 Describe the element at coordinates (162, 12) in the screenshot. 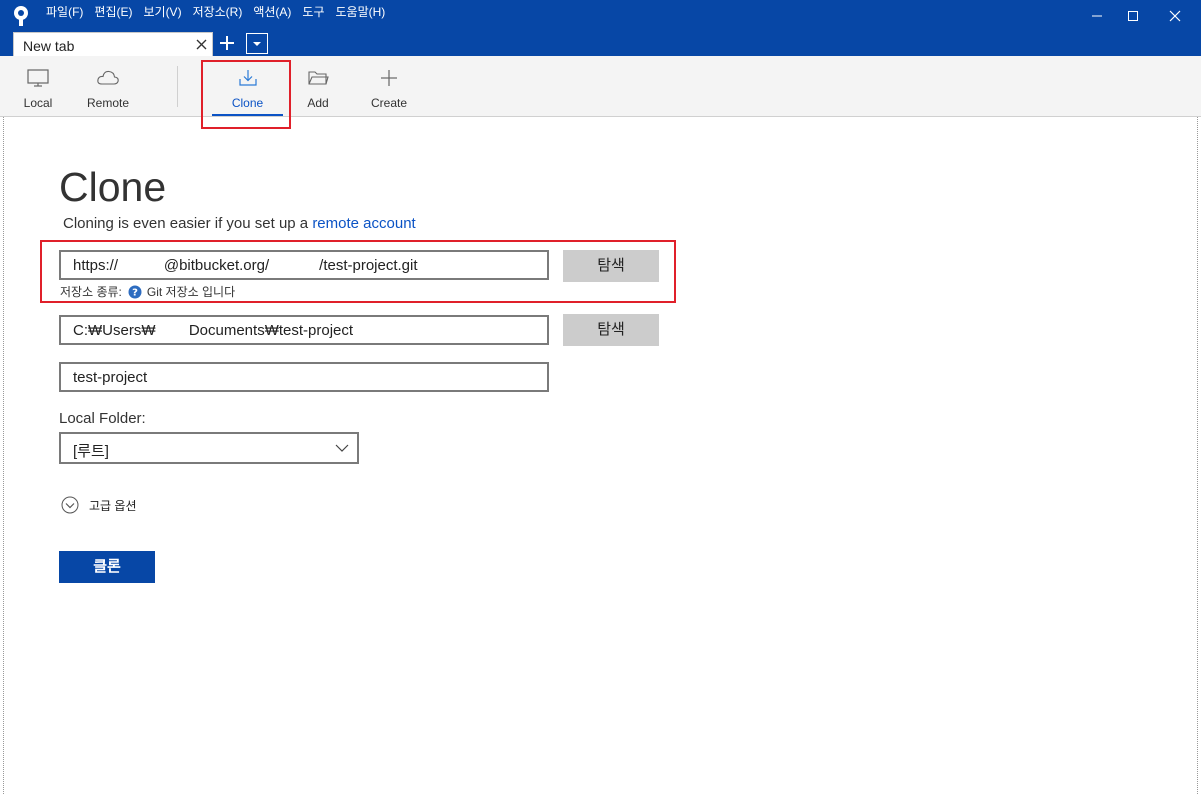

I see `menu-view: 보기(V)` at that location.